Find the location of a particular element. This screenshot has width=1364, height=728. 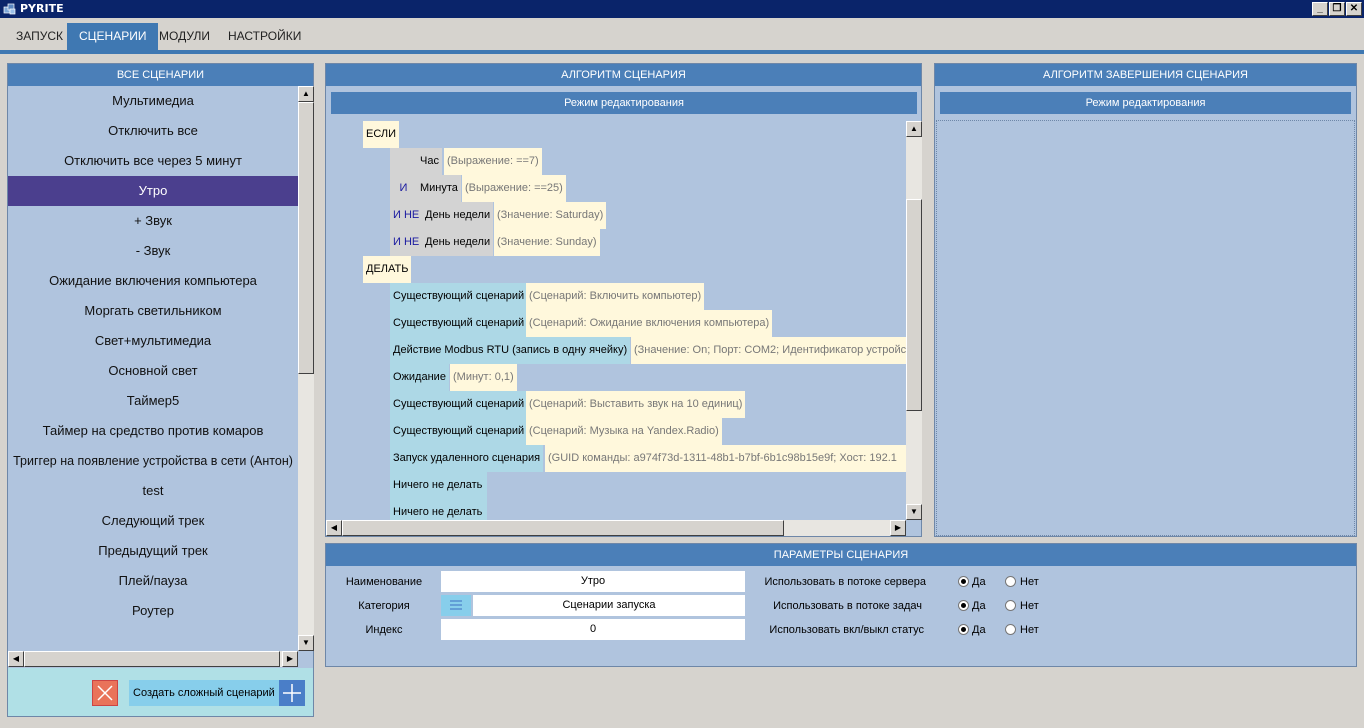

condition-param: (Значение: Sunday) is located at coordinates (547, 242).